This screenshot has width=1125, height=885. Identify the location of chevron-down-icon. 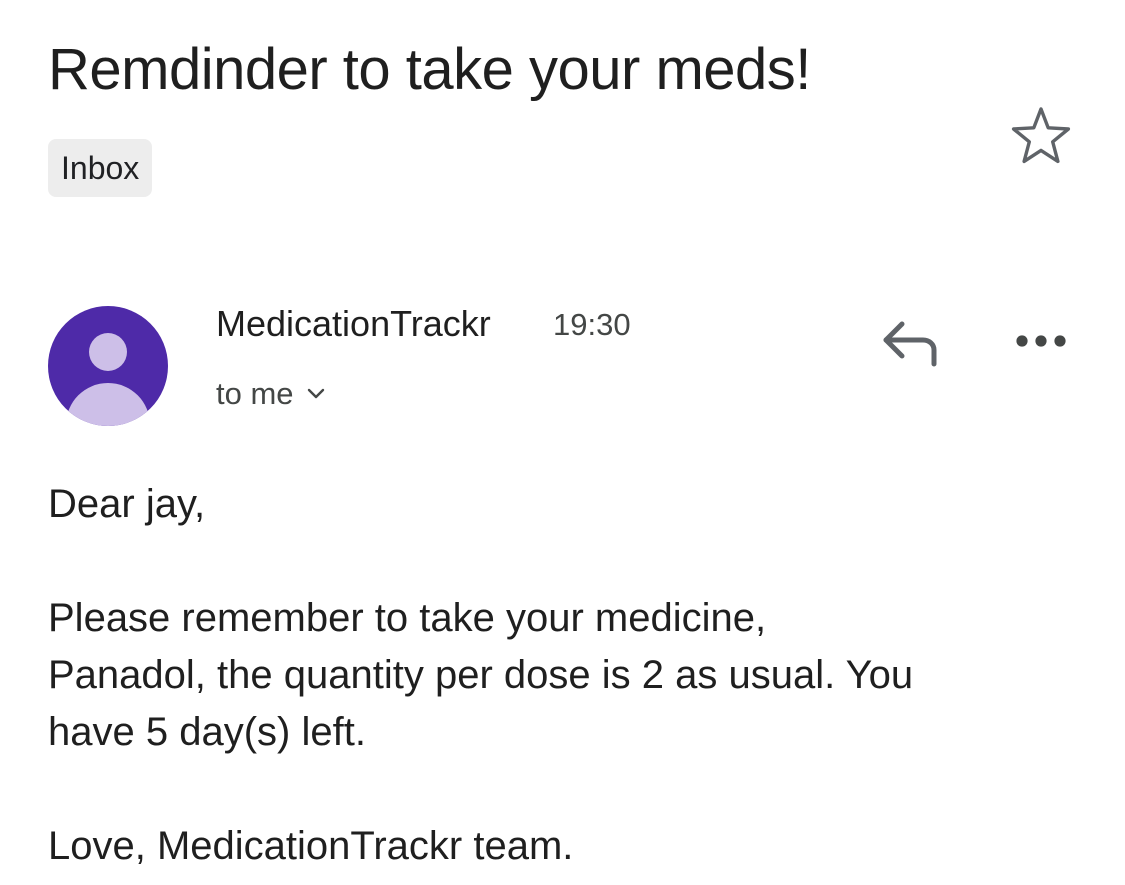
(315, 393).